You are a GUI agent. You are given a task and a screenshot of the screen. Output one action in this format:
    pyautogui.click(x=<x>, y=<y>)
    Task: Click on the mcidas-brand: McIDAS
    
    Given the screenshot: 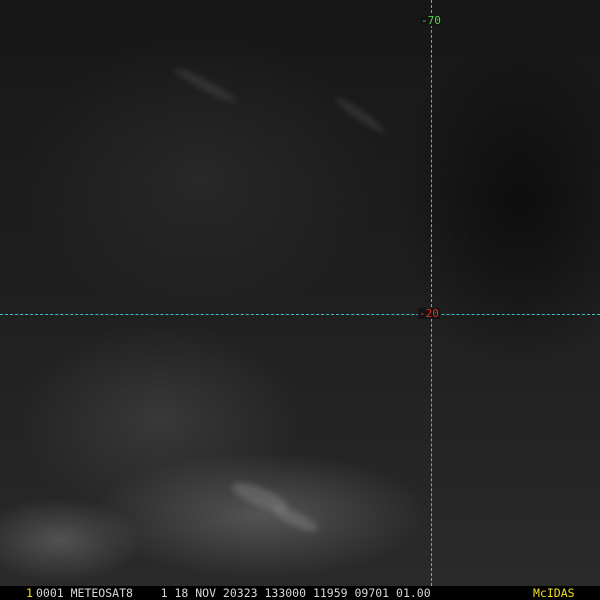 What is the action you would take?
    pyautogui.click(x=554, y=593)
    